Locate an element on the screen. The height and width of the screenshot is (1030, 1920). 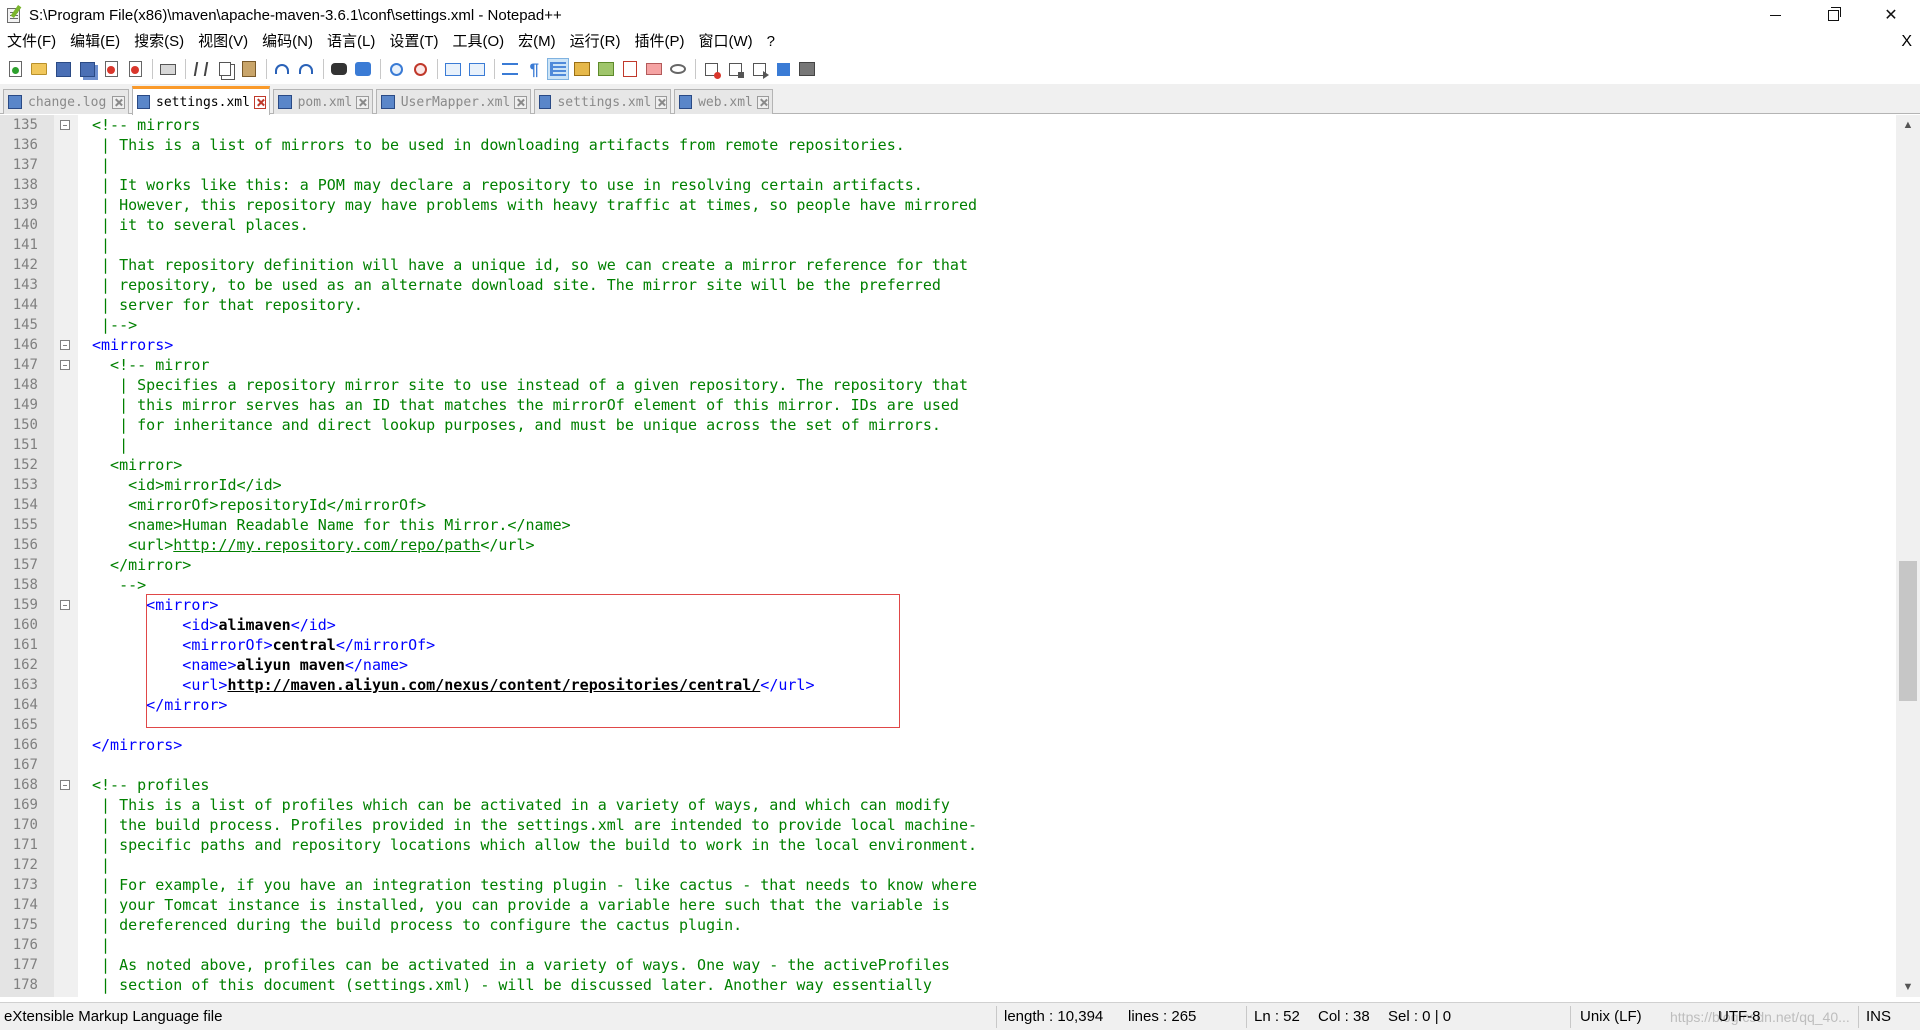
stop-macro-button is located at coordinates (735, 69).